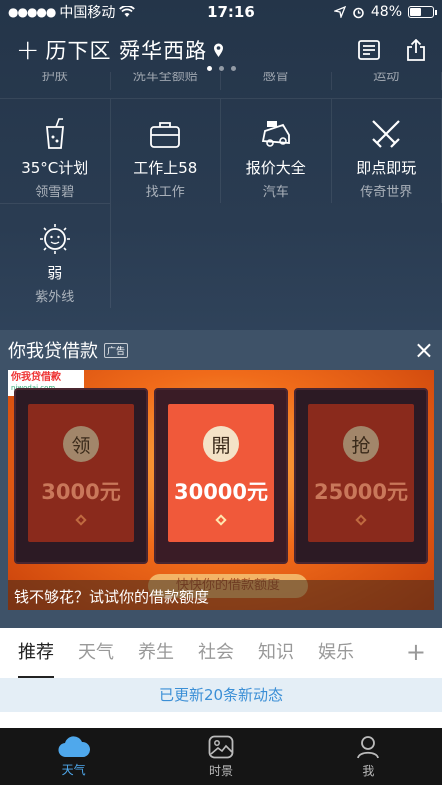  I want to click on drink-icon, so click(54, 133).